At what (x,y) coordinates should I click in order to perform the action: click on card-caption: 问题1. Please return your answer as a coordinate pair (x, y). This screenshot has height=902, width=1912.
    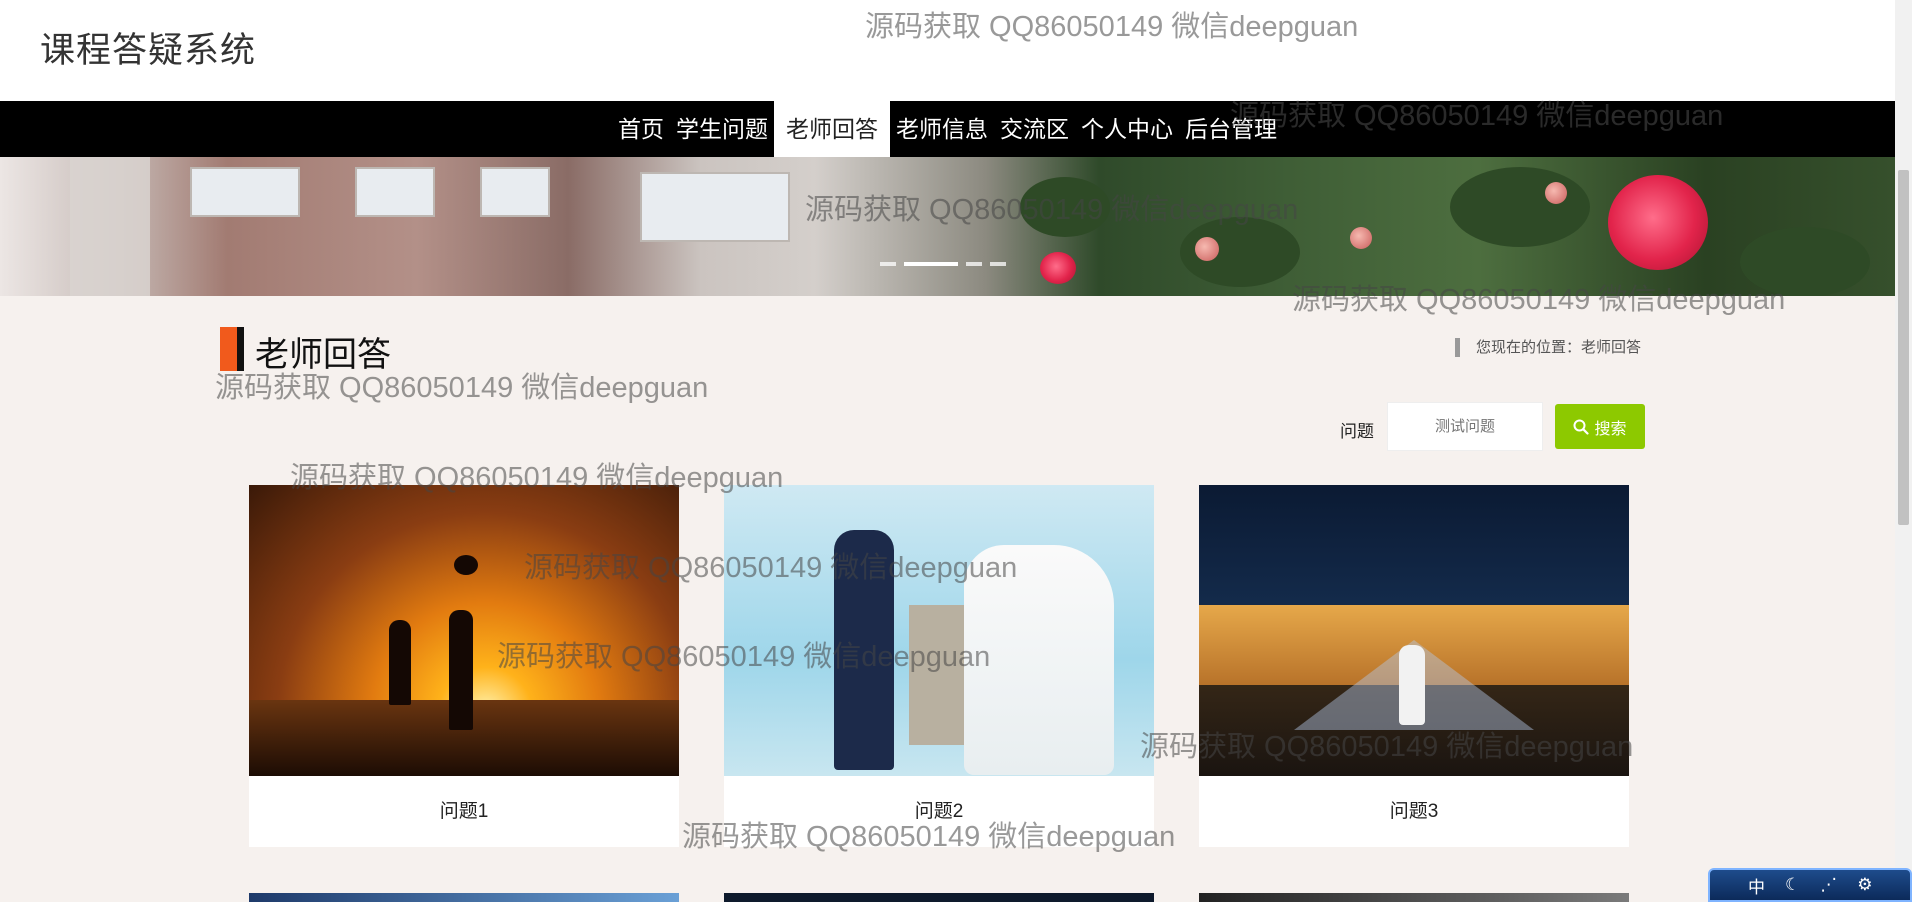
    Looking at the image, I should click on (464, 811).